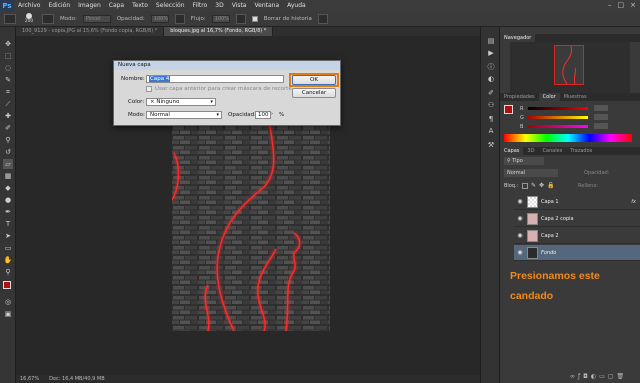  Describe the element at coordinates (7, 285) in the screenshot. I see `foreground-color-swatch` at that location.